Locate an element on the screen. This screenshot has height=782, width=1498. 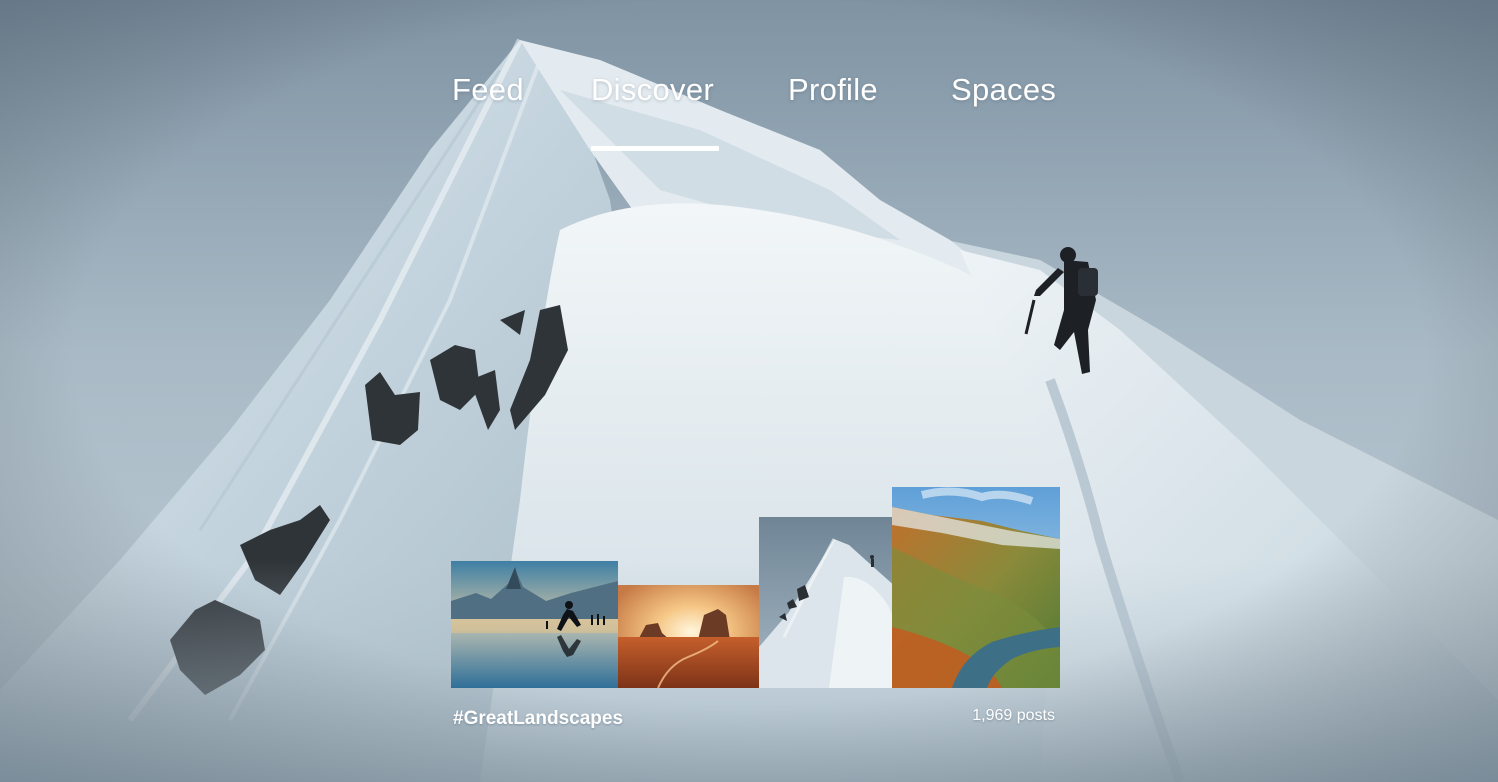
tab-feed: Feed is located at coordinates (488, 90).